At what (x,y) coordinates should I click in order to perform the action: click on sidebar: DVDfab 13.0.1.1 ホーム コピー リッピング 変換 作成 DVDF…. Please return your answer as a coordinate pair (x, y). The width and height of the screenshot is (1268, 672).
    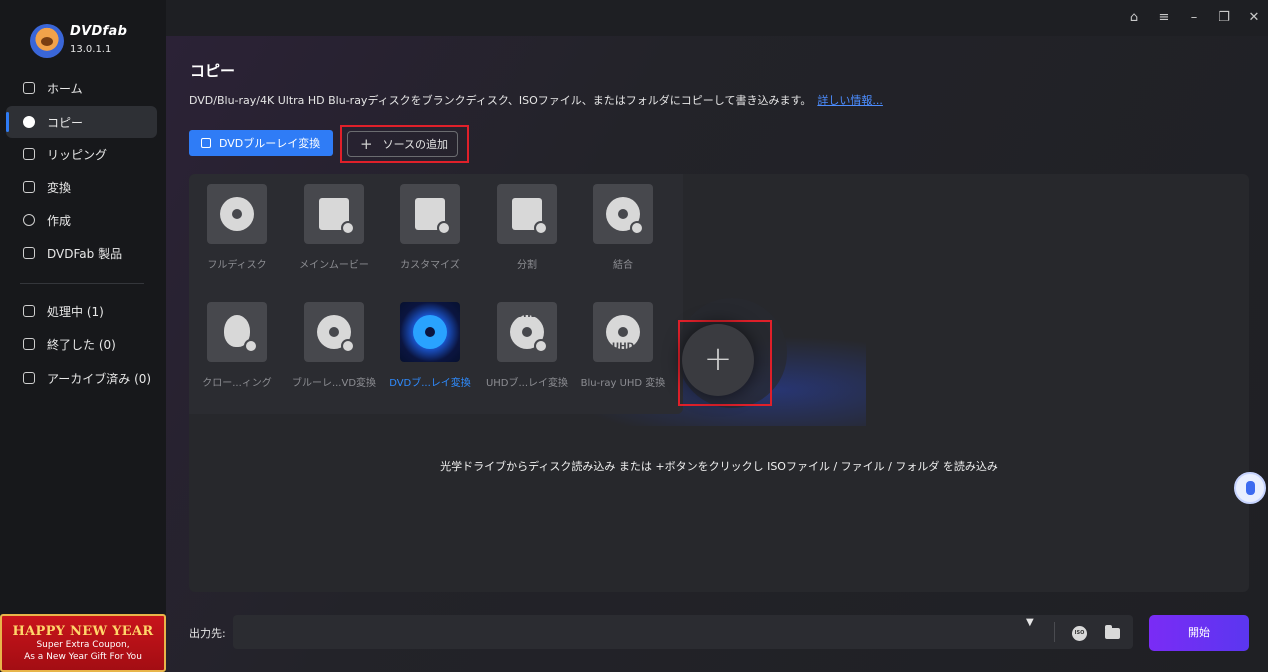
    Looking at the image, I should click on (83, 336).